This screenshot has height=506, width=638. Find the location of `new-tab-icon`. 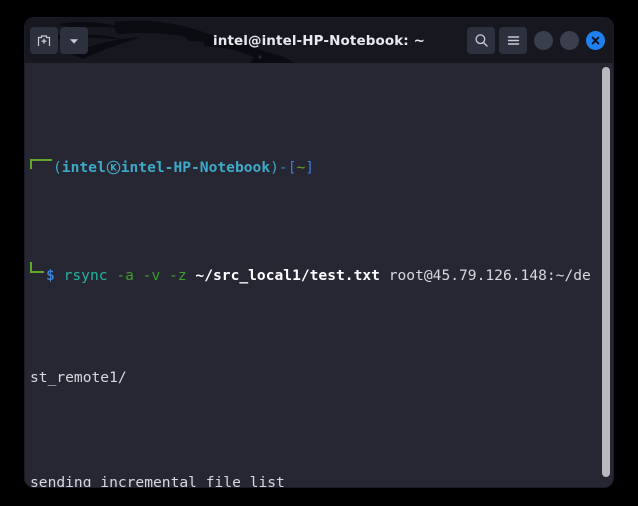

new-tab-icon is located at coordinates (44, 40).